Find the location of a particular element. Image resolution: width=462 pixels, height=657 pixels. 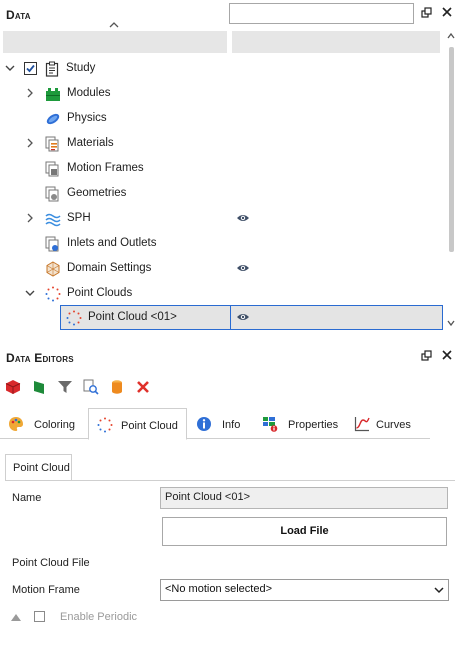

motion-frame-select: <No motion selected> is located at coordinates (304, 590).